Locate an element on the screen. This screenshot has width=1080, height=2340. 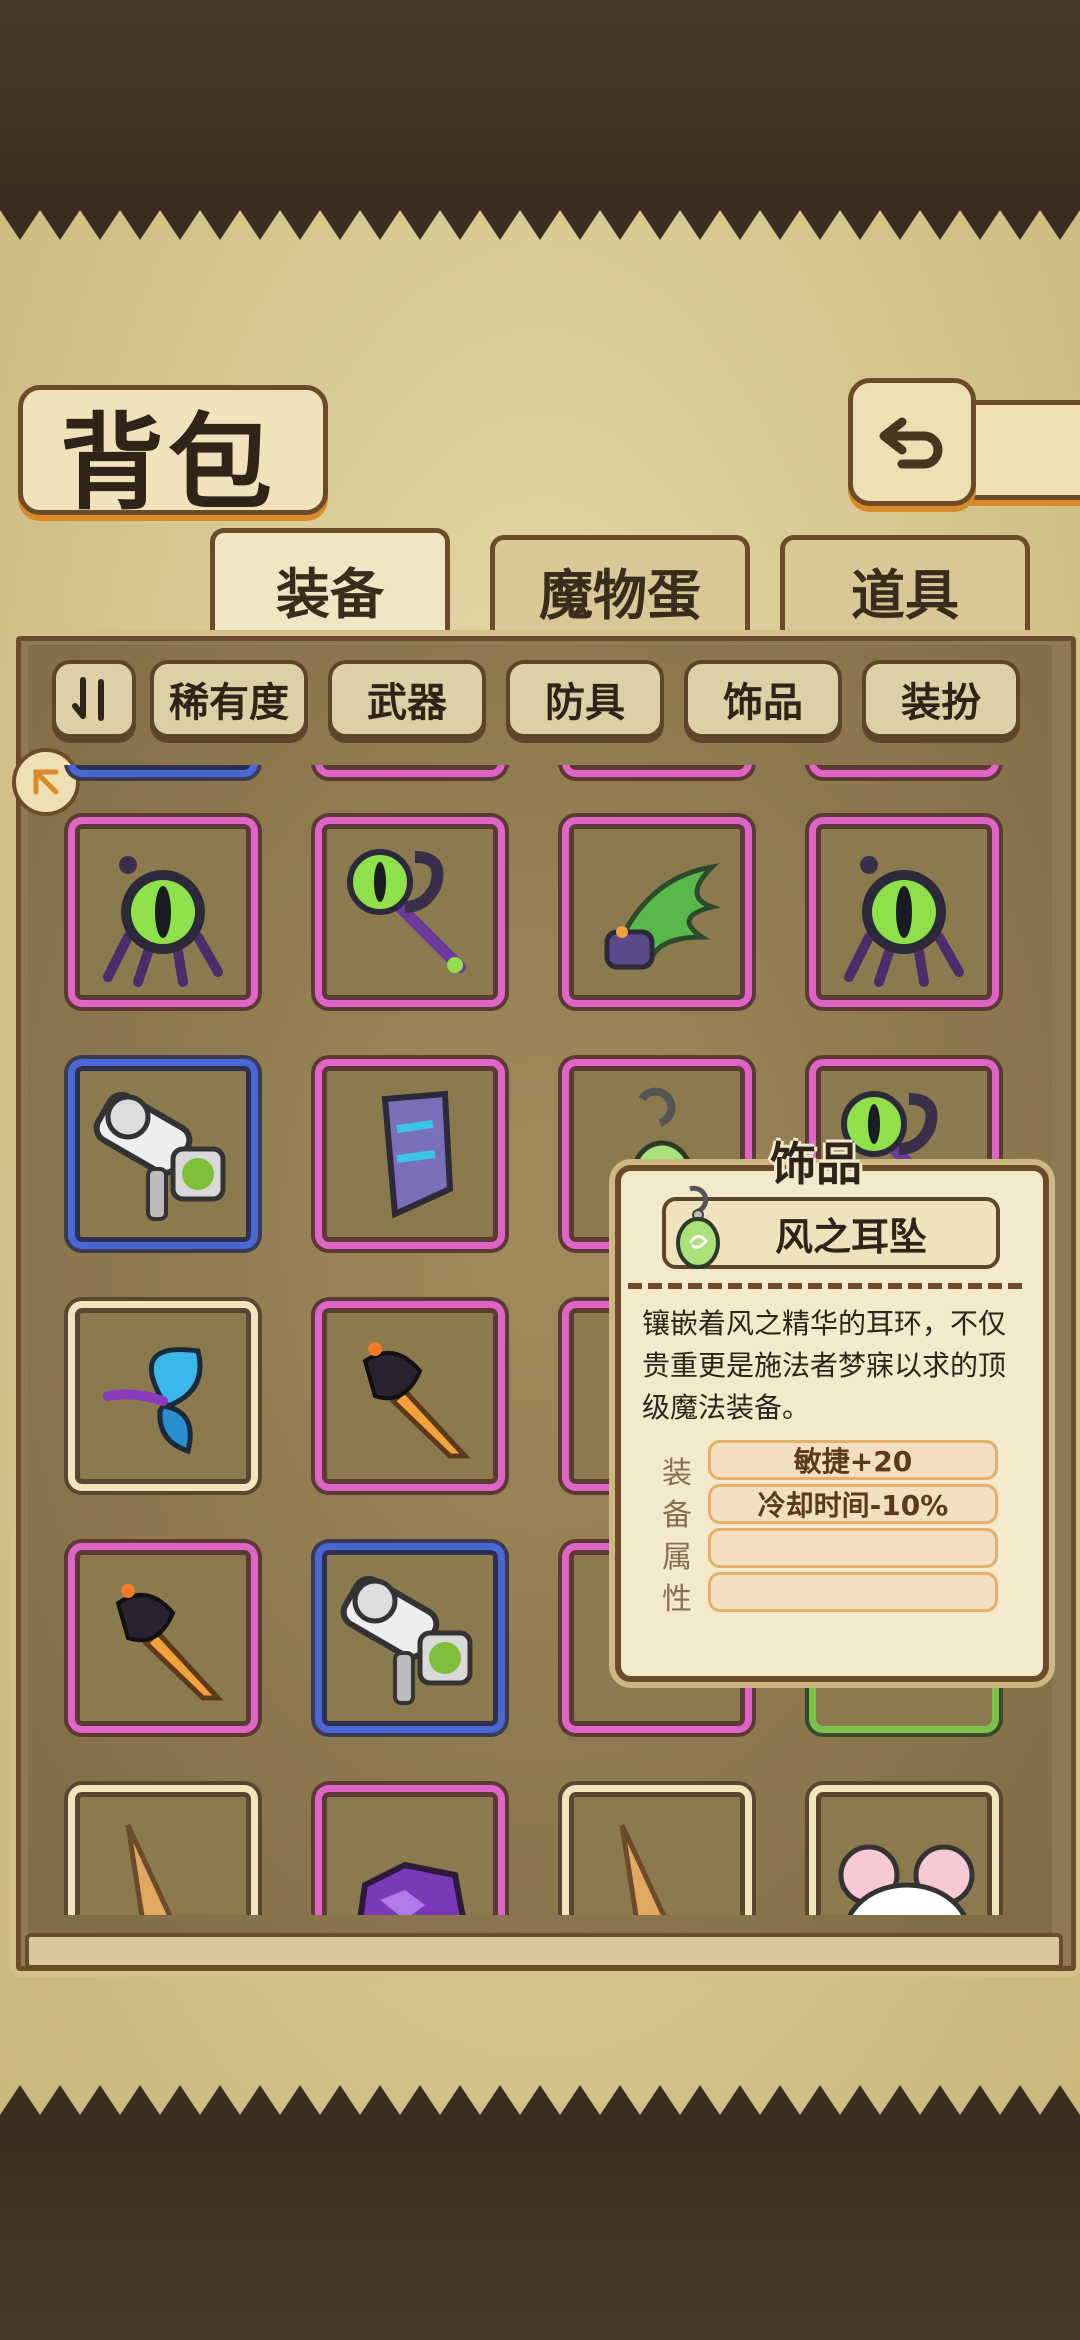
stat-row: 敏捷+20 is located at coordinates (853, 1460).